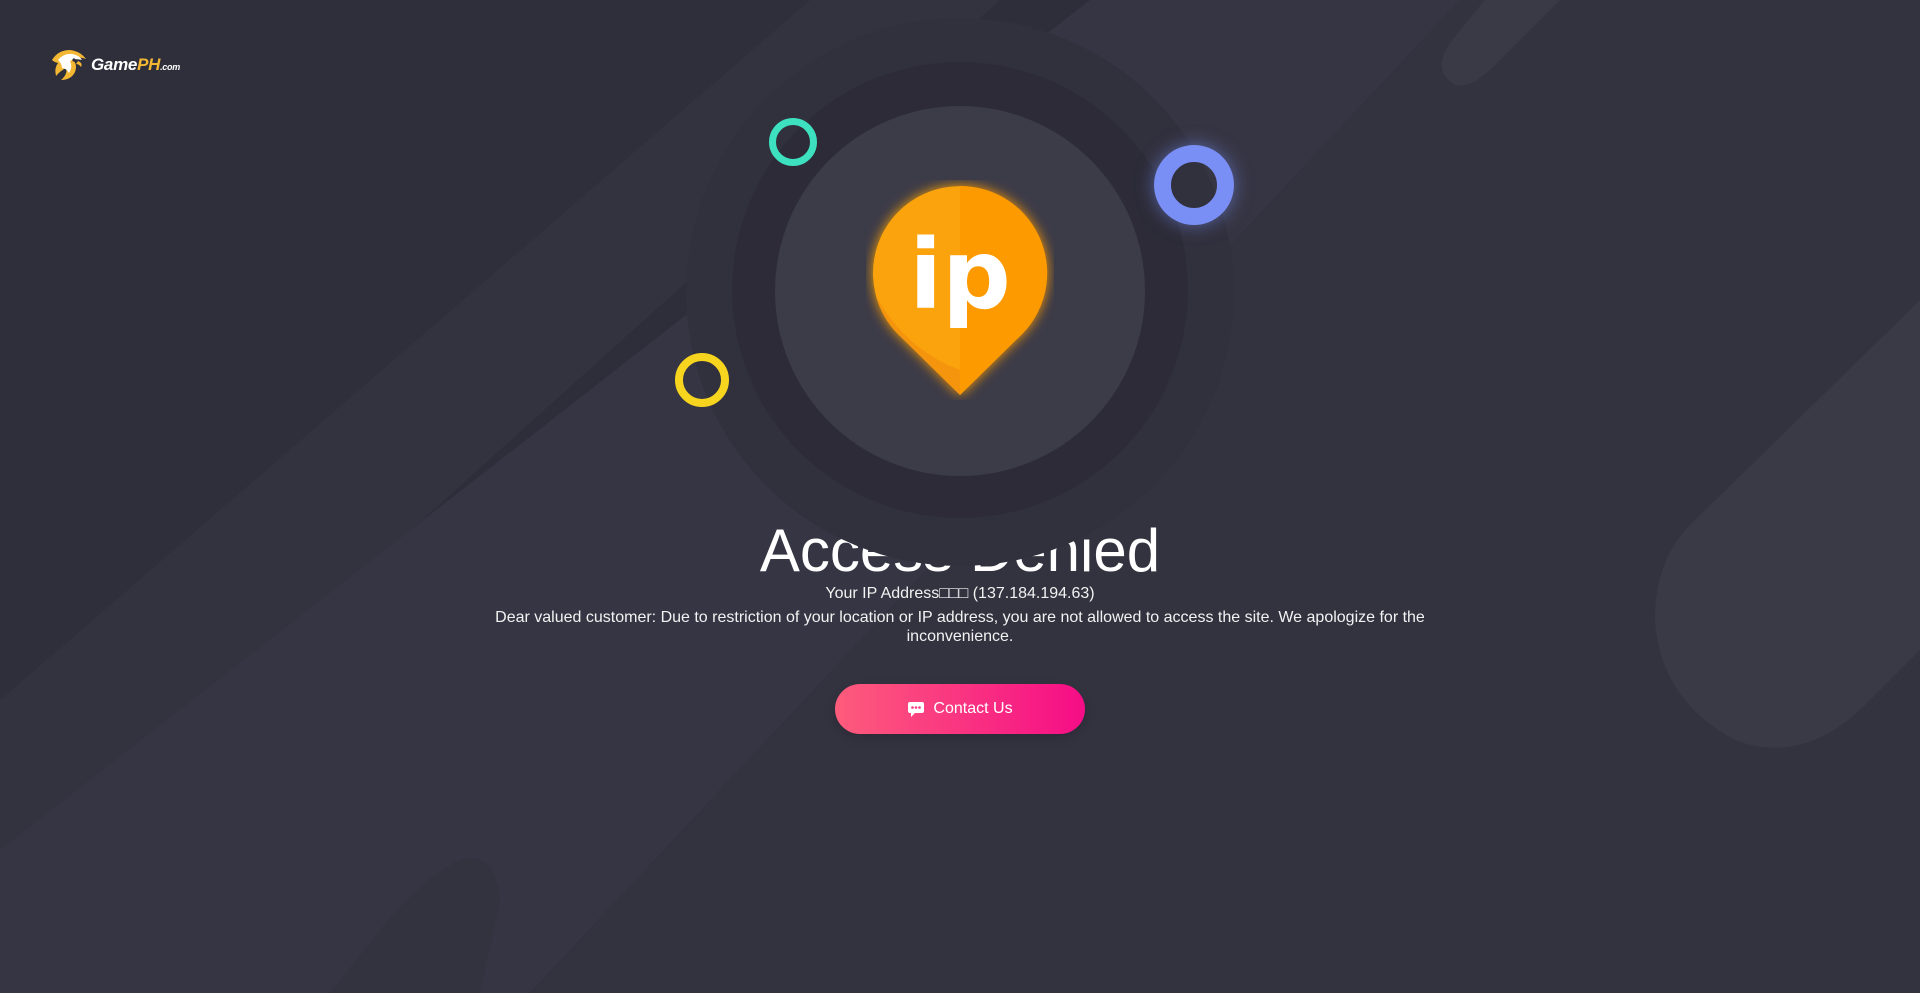 This screenshot has height=993, width=1920. I want to click on site-logo: GamePH.com, so click(114, 65).